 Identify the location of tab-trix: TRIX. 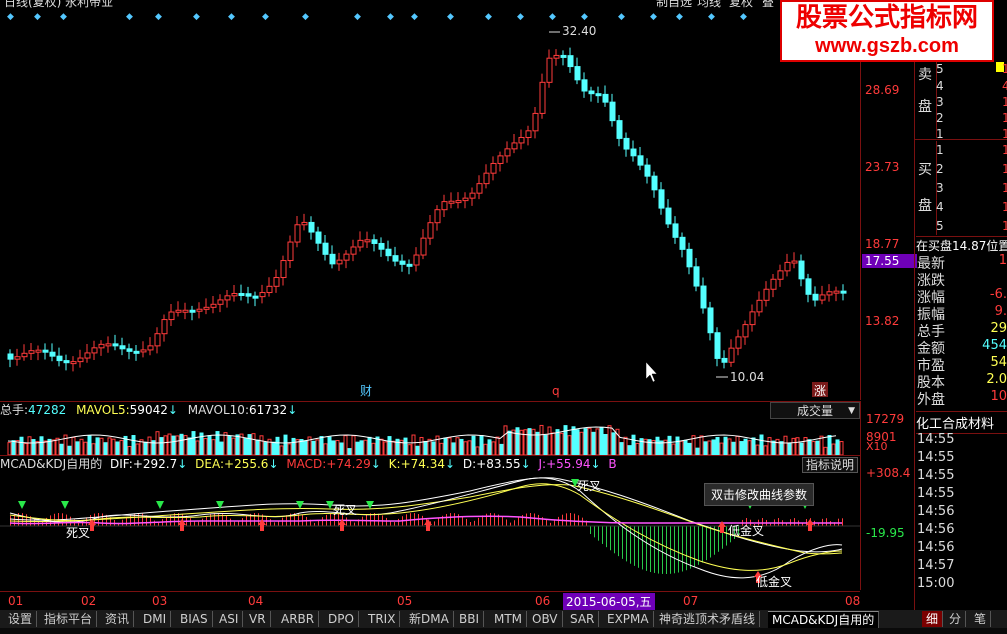
(382, 619).